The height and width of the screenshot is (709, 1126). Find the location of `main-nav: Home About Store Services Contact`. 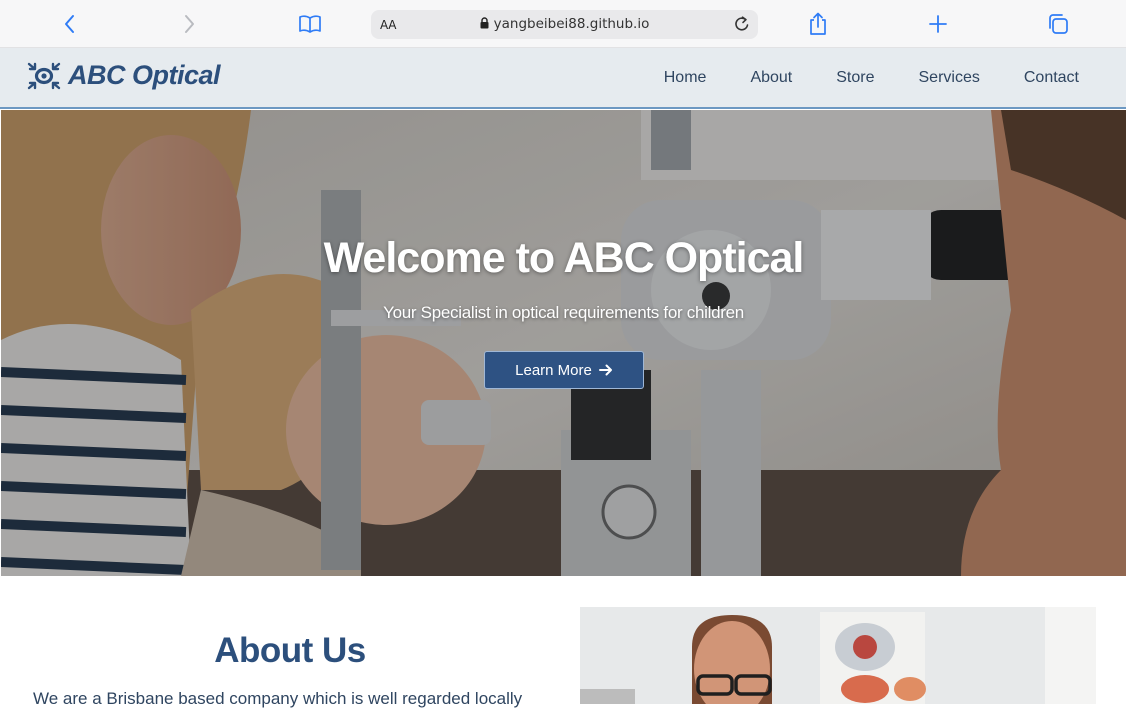

main-nav: Home About Store Services Contact is located at coordinates (884, 77).